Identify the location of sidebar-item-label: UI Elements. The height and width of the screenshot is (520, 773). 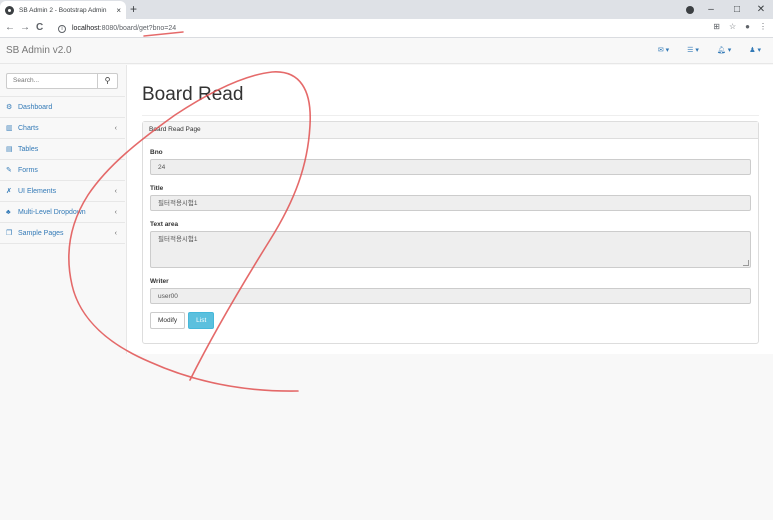
(37, 191).